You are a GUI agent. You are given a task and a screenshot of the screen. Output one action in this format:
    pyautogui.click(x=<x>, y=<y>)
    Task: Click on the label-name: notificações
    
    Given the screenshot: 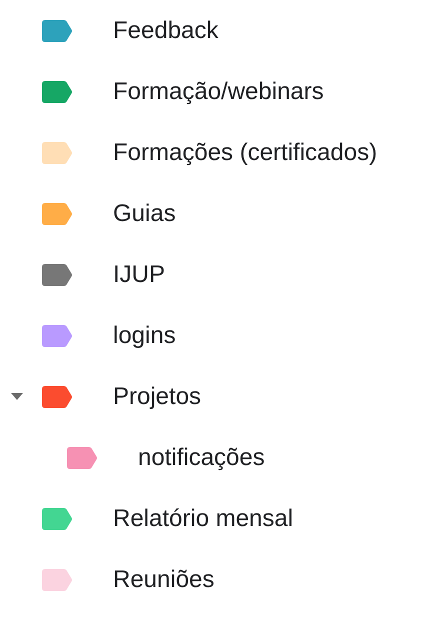 What is the action you would take?
    pyautogui.click(x=201, y=458)
    